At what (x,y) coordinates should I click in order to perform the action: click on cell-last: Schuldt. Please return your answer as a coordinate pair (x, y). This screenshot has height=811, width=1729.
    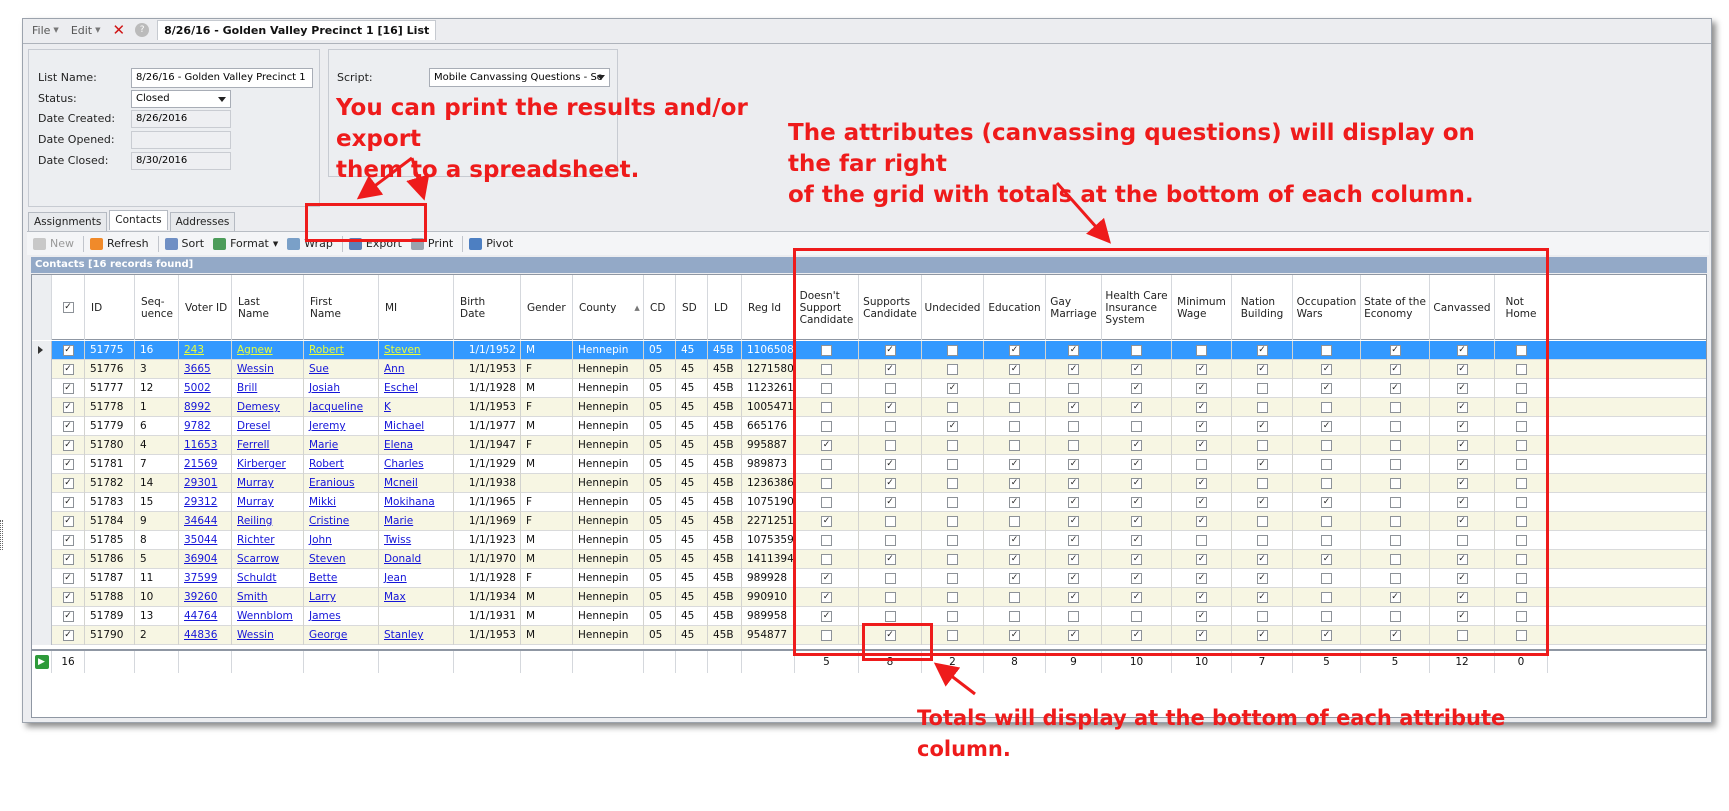
    Looking at the image, I should click on (268, 578).